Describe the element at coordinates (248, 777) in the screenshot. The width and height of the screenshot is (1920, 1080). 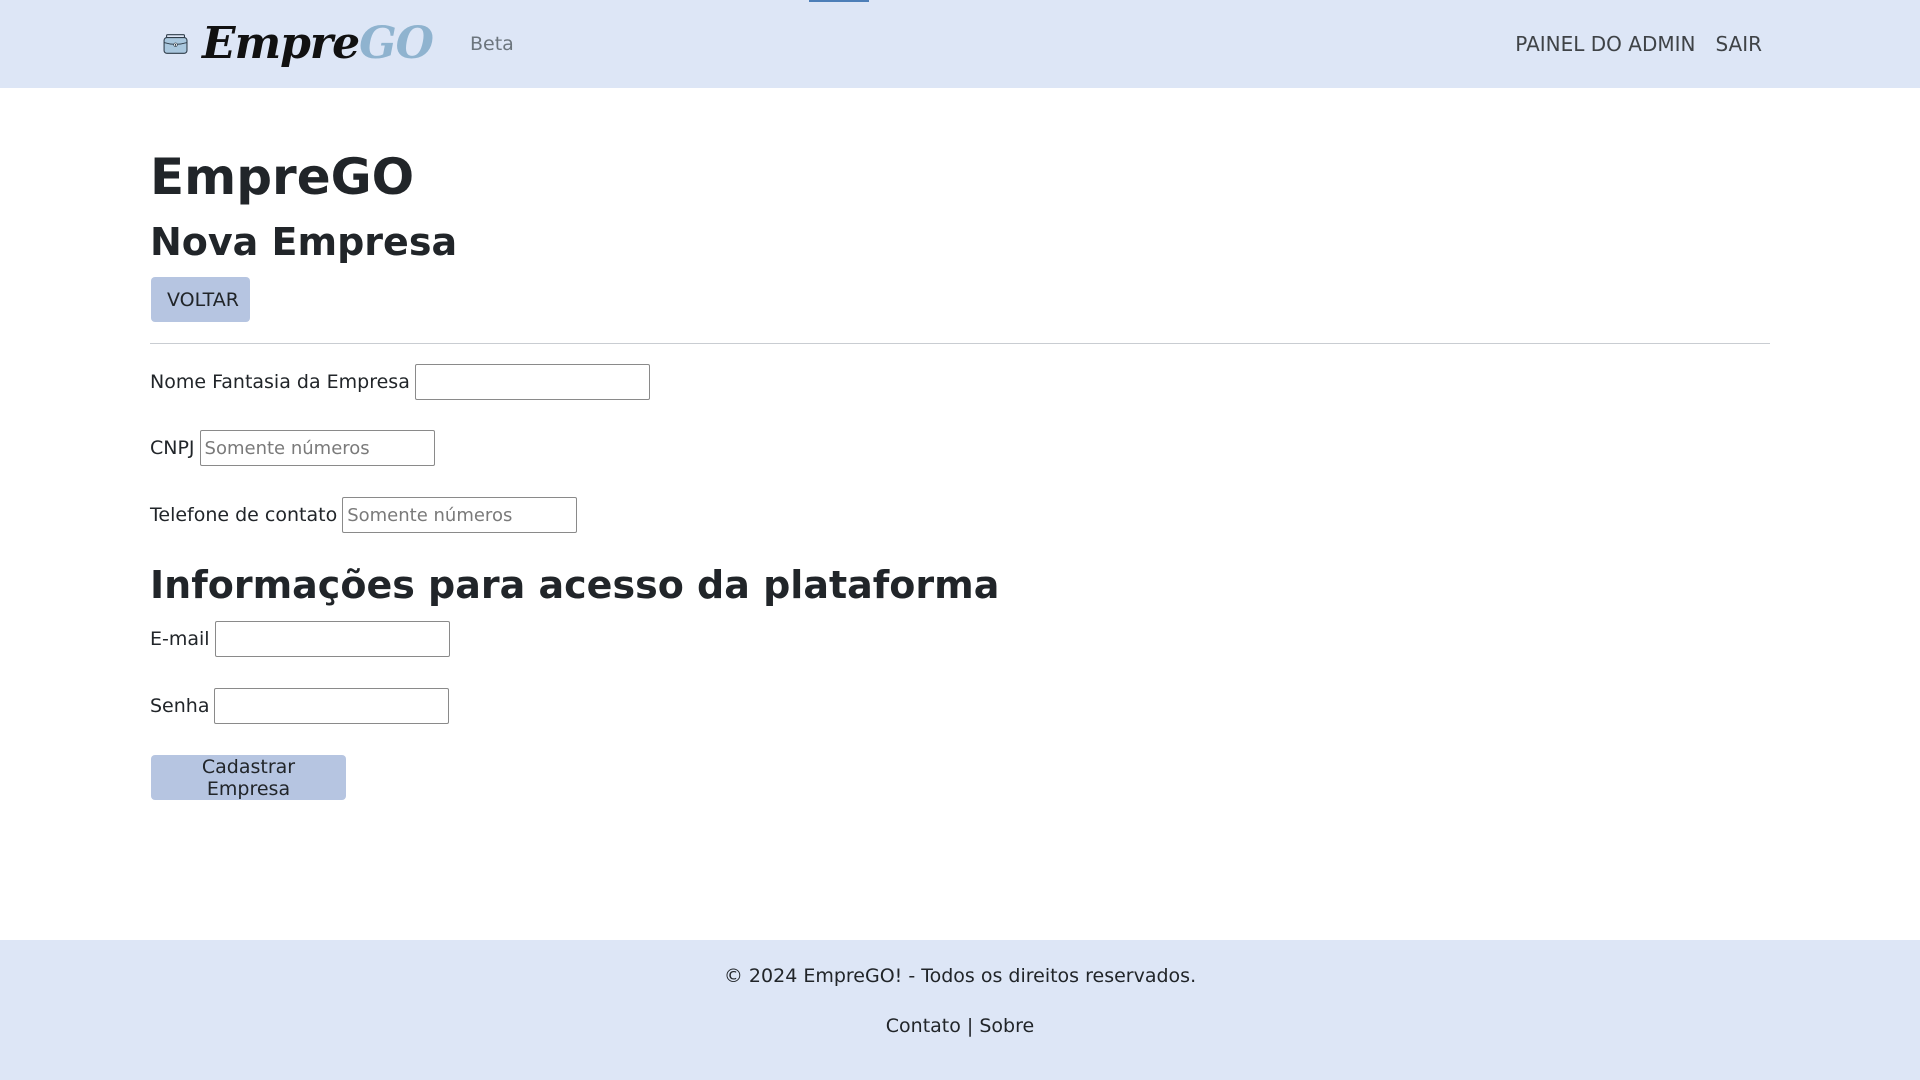
I see `register-company-button: Cadastrar Empresa` at that location.